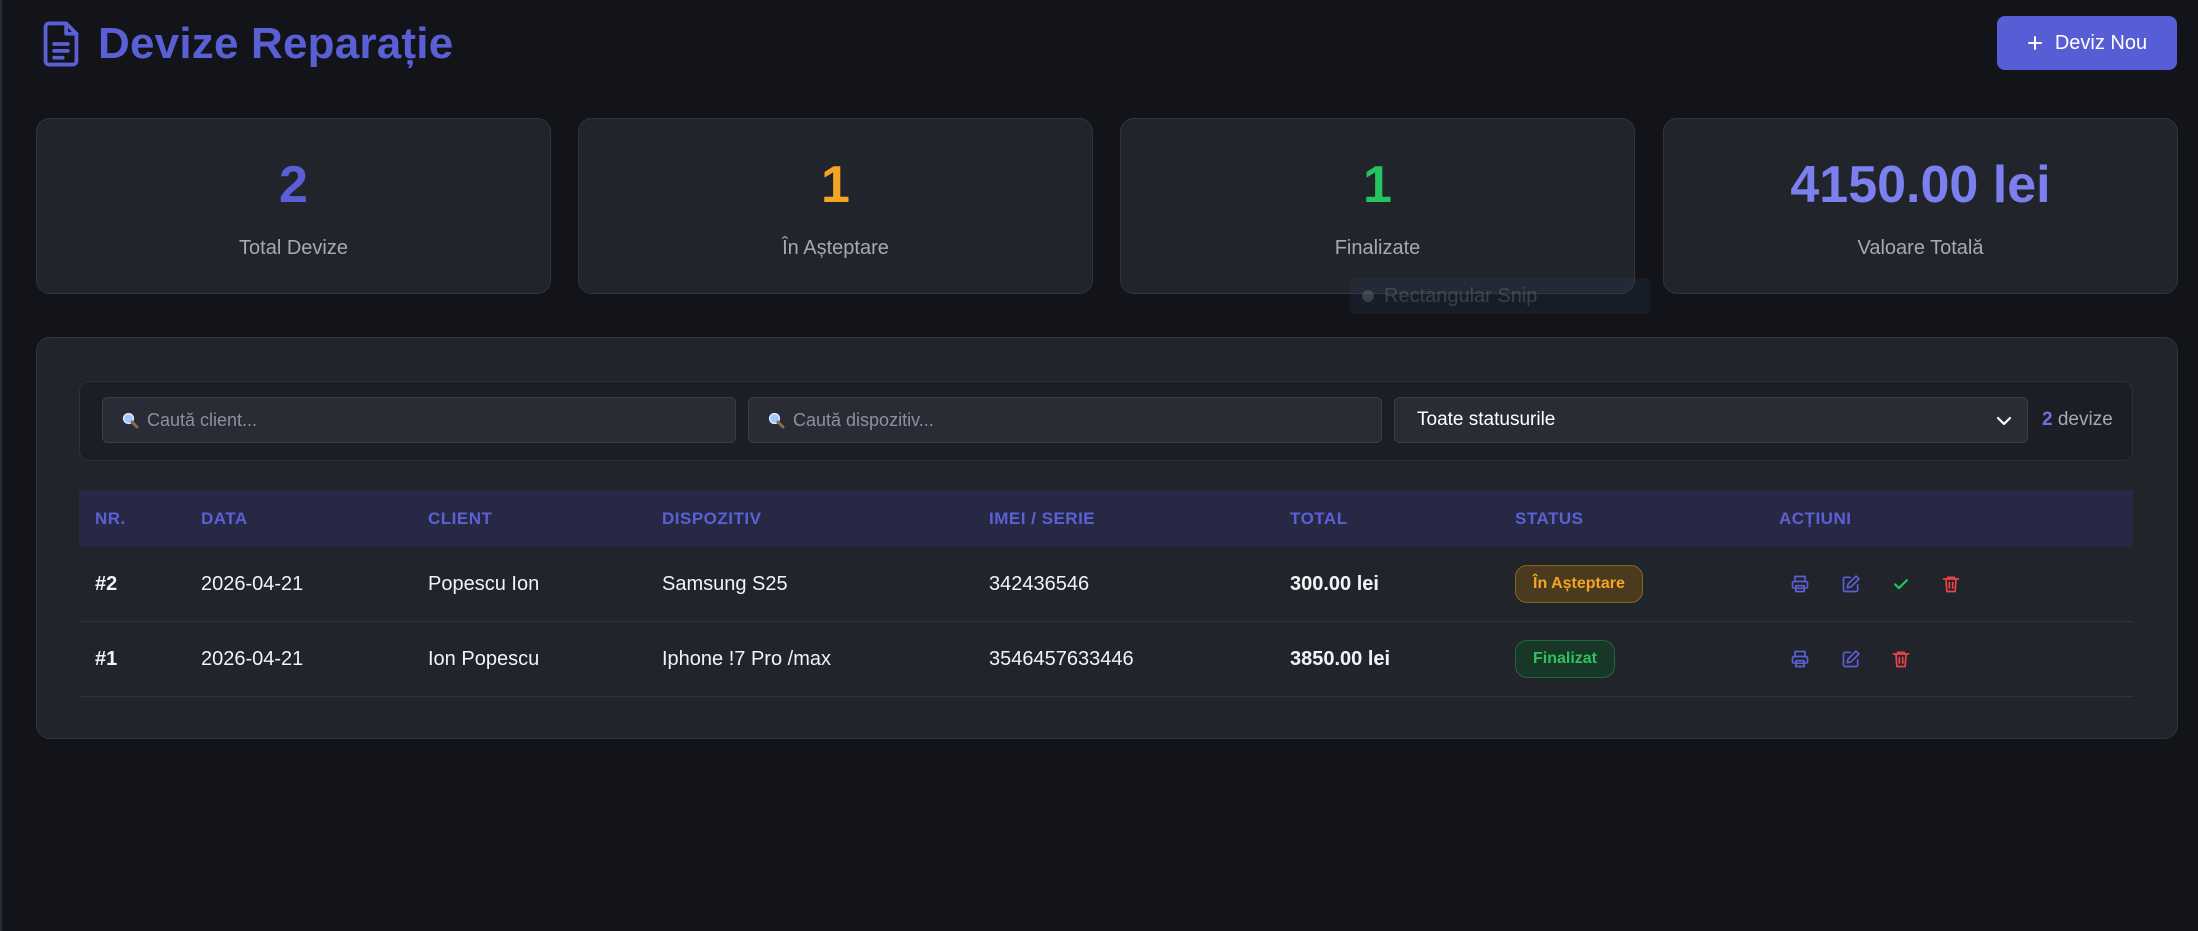 This screenshot has width=2198, height=931. Describe the element at coordinates (1368, 296) in the screenshot. I see `snip-dot-icon` at that location.